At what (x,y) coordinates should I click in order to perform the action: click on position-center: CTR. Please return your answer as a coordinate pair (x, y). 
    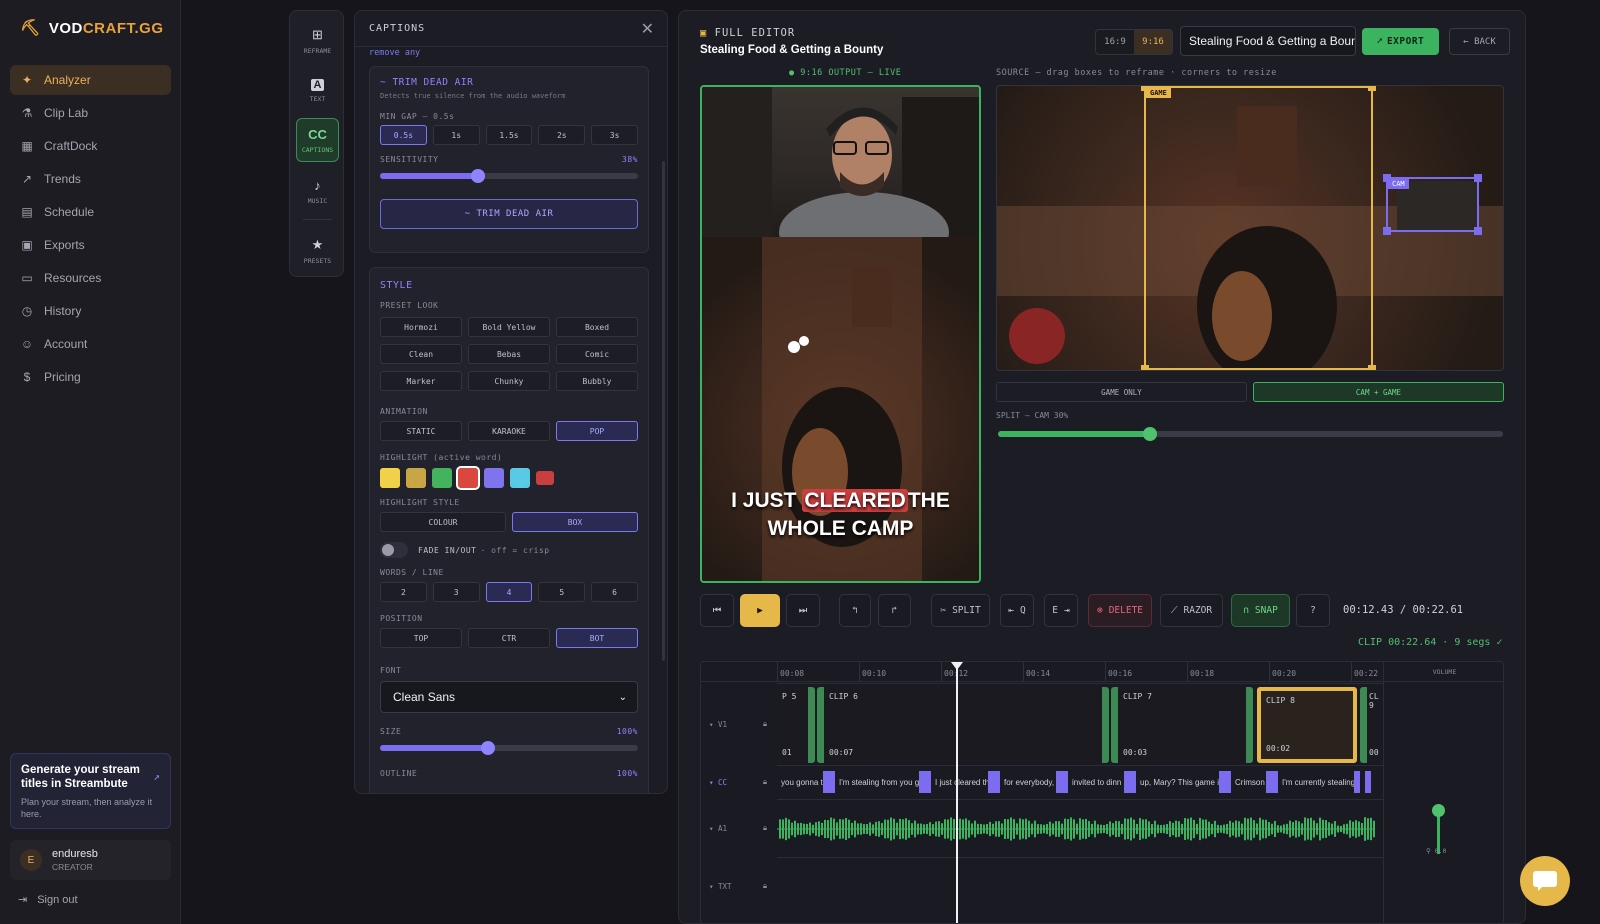
    Looking at the image, I should click on (509, 638).